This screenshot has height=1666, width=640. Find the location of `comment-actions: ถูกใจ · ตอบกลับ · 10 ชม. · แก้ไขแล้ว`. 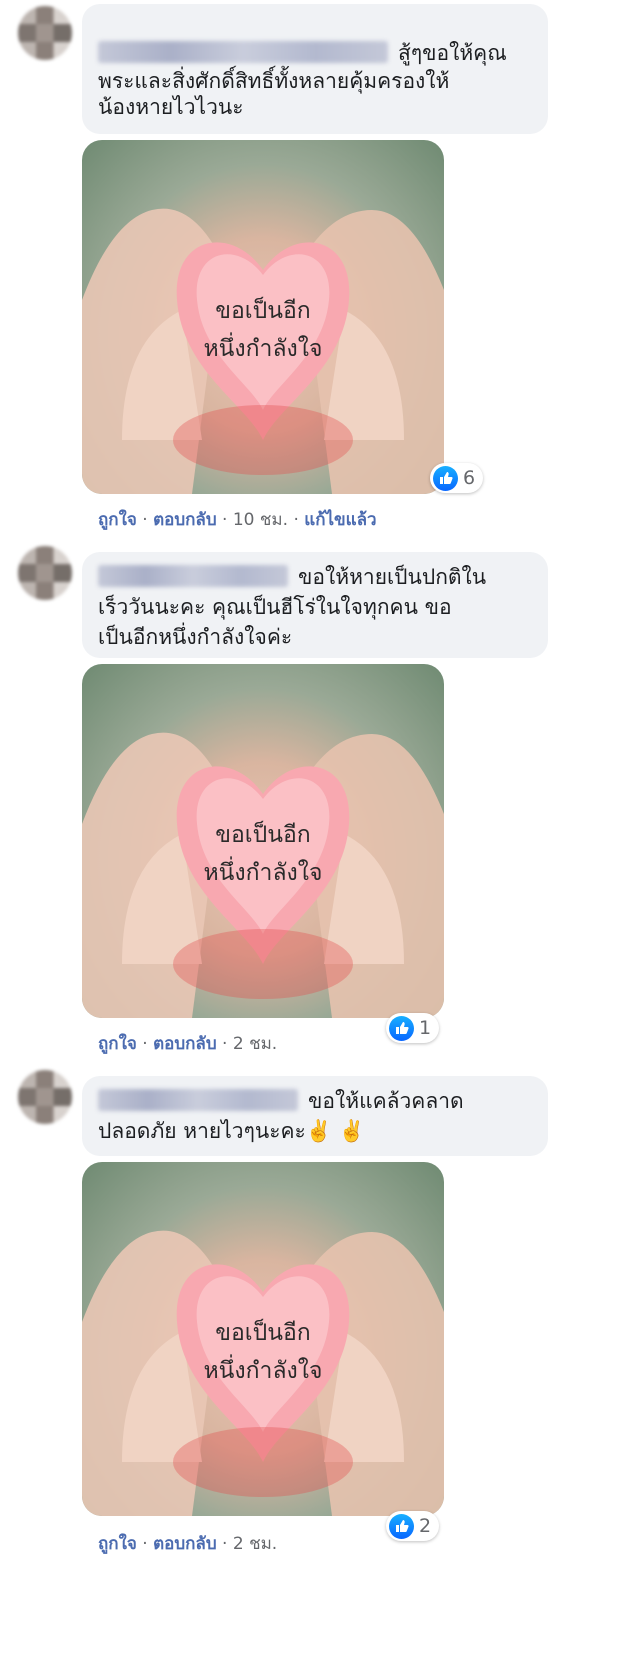

comment-actions: ถูกใจ · ตอบกลับ · 10 ชม. · แก้ไขแล้ว is located at coordinates (237, 519).